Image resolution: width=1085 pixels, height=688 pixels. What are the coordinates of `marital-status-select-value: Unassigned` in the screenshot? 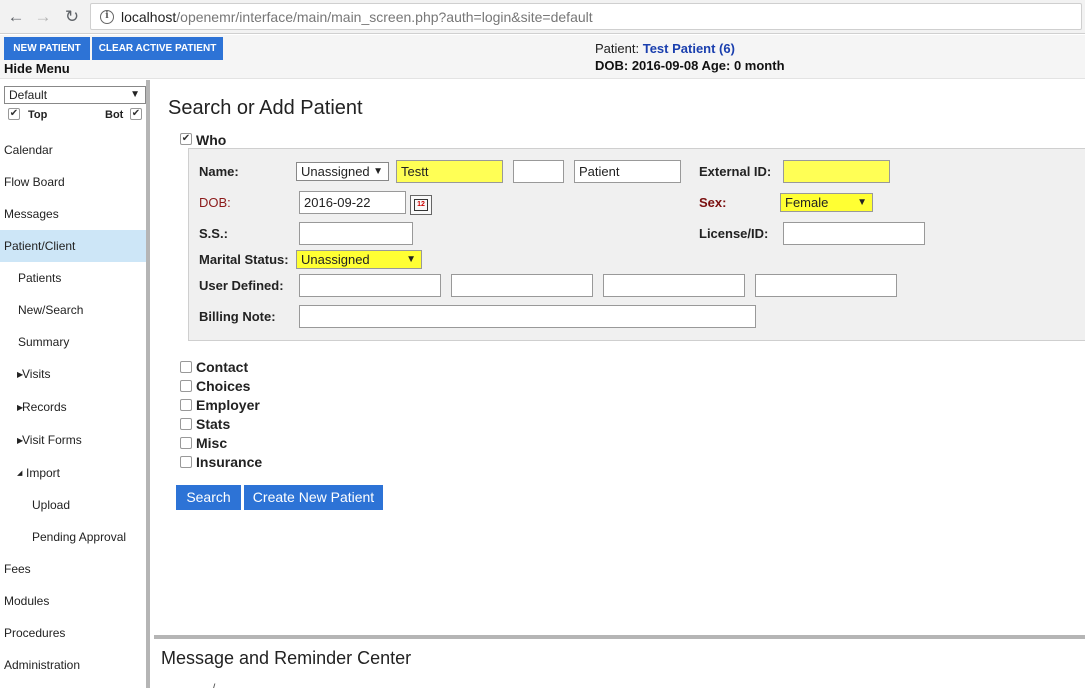 It's located at (335, 259).